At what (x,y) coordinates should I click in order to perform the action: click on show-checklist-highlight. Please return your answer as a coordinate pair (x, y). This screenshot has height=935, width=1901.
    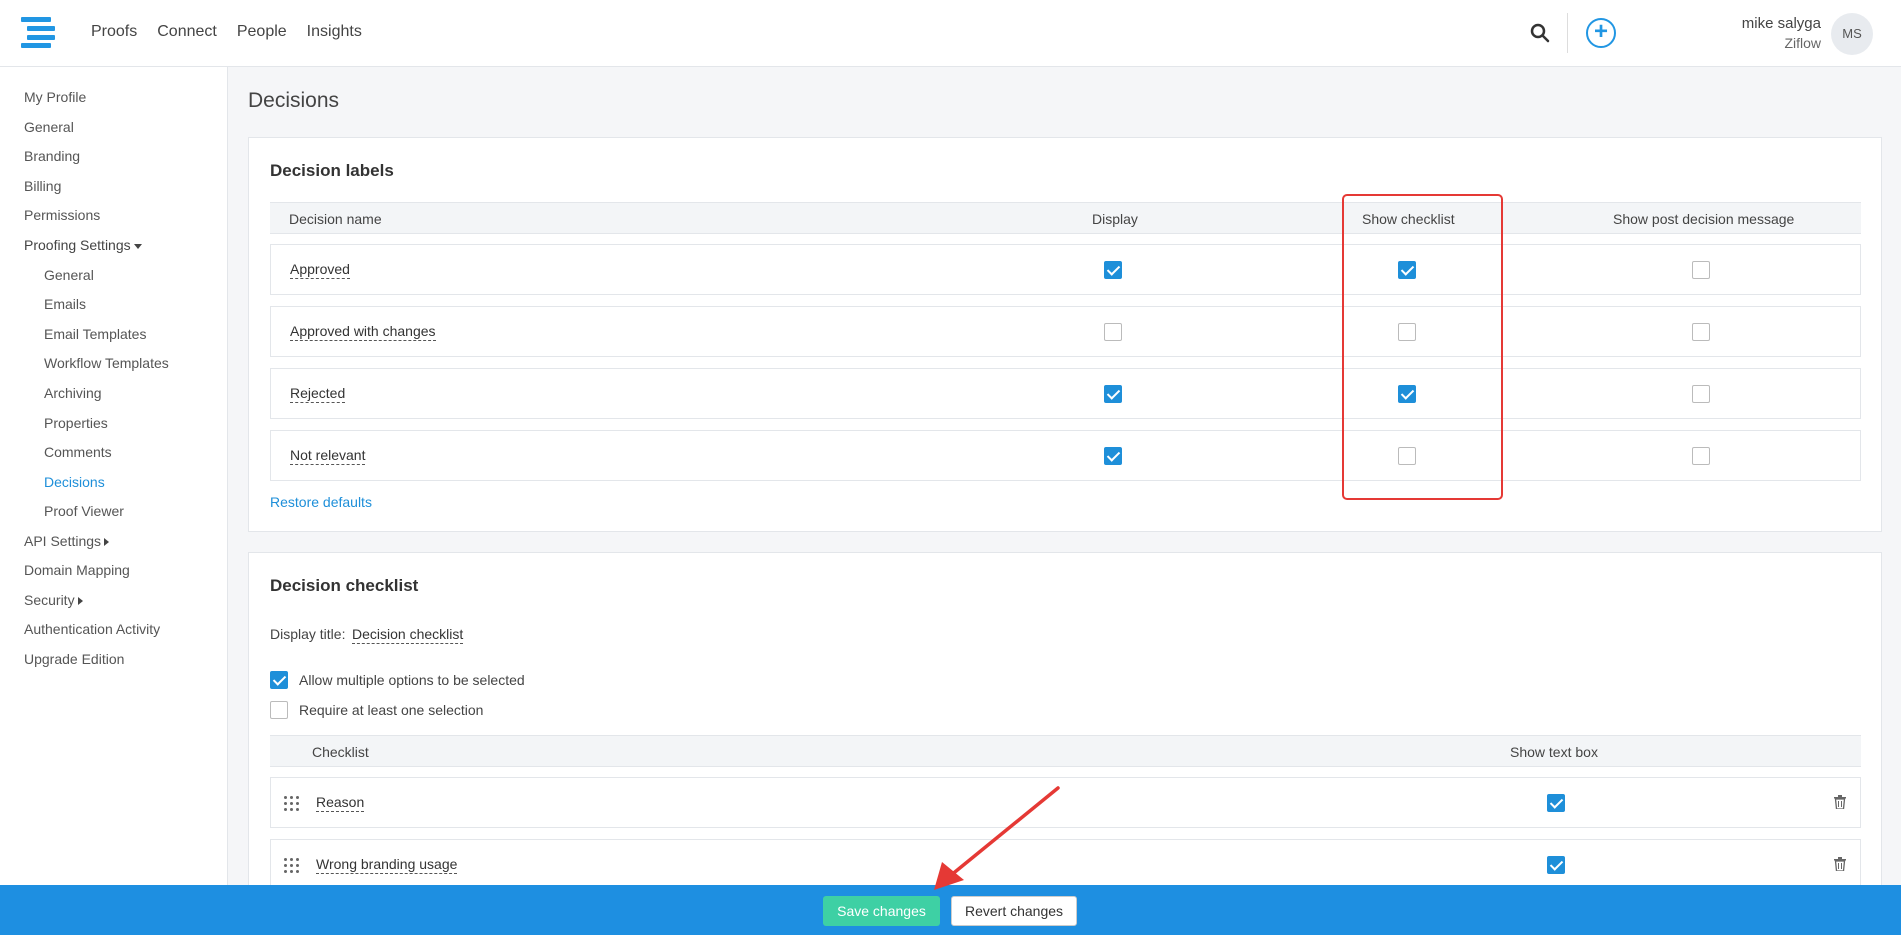
    Looking at the image, I should click on (1422, 347).